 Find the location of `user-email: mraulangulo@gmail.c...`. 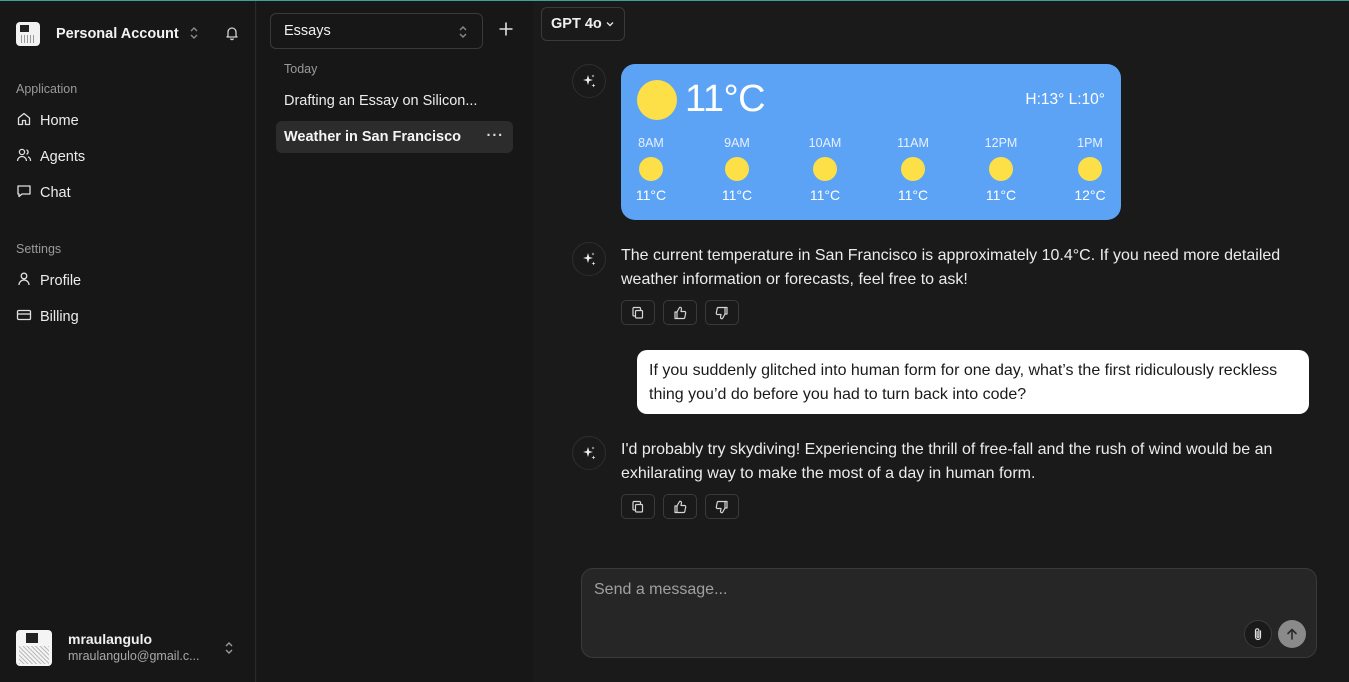

user-email: mraulangulo@gmail.c... is located at coordinates (134, 655).